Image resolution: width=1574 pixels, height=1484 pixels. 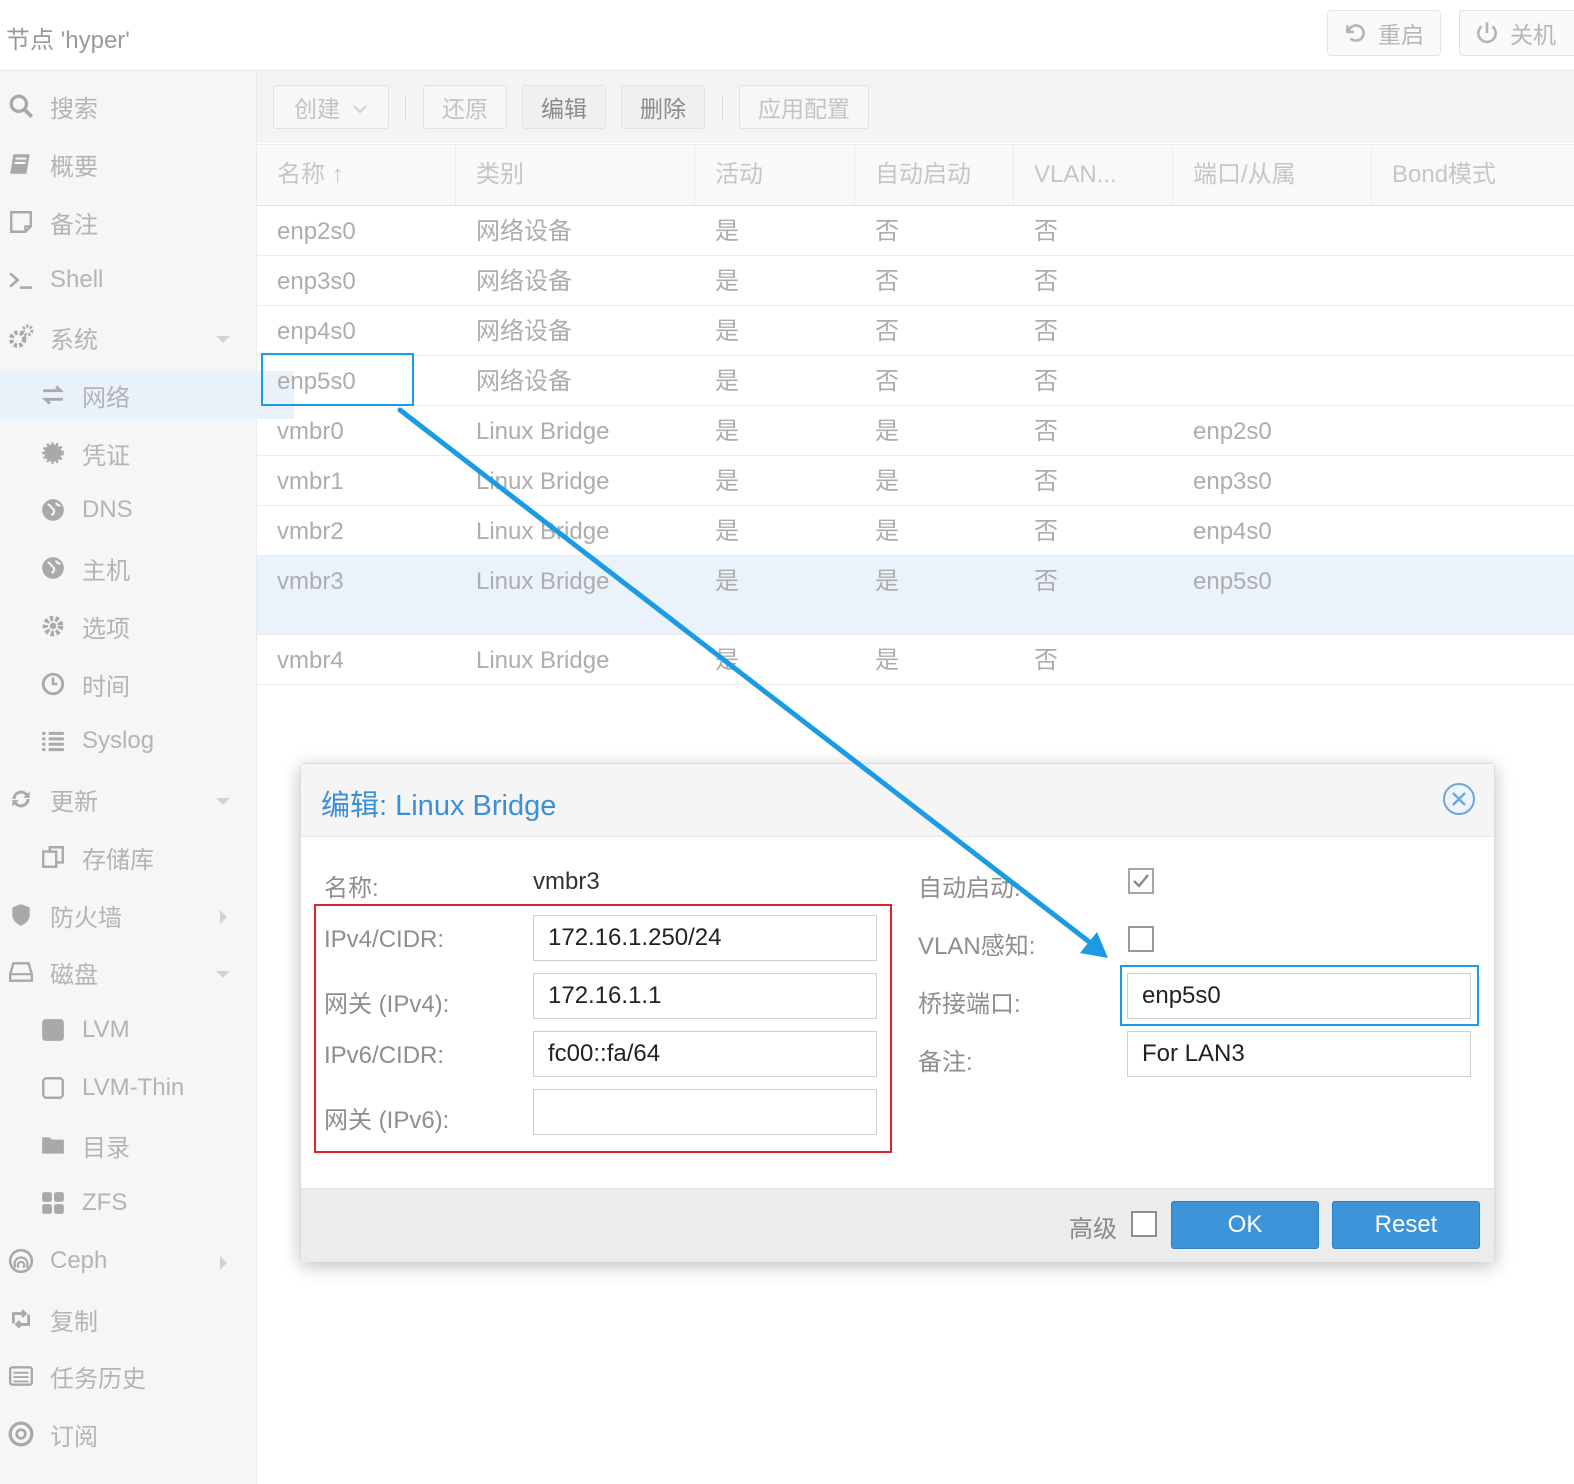 What do you see at coordinates (1232, 531) in the screenshot?
I see `cell-ports: enp4s0` at bounding box center [1232, 531].